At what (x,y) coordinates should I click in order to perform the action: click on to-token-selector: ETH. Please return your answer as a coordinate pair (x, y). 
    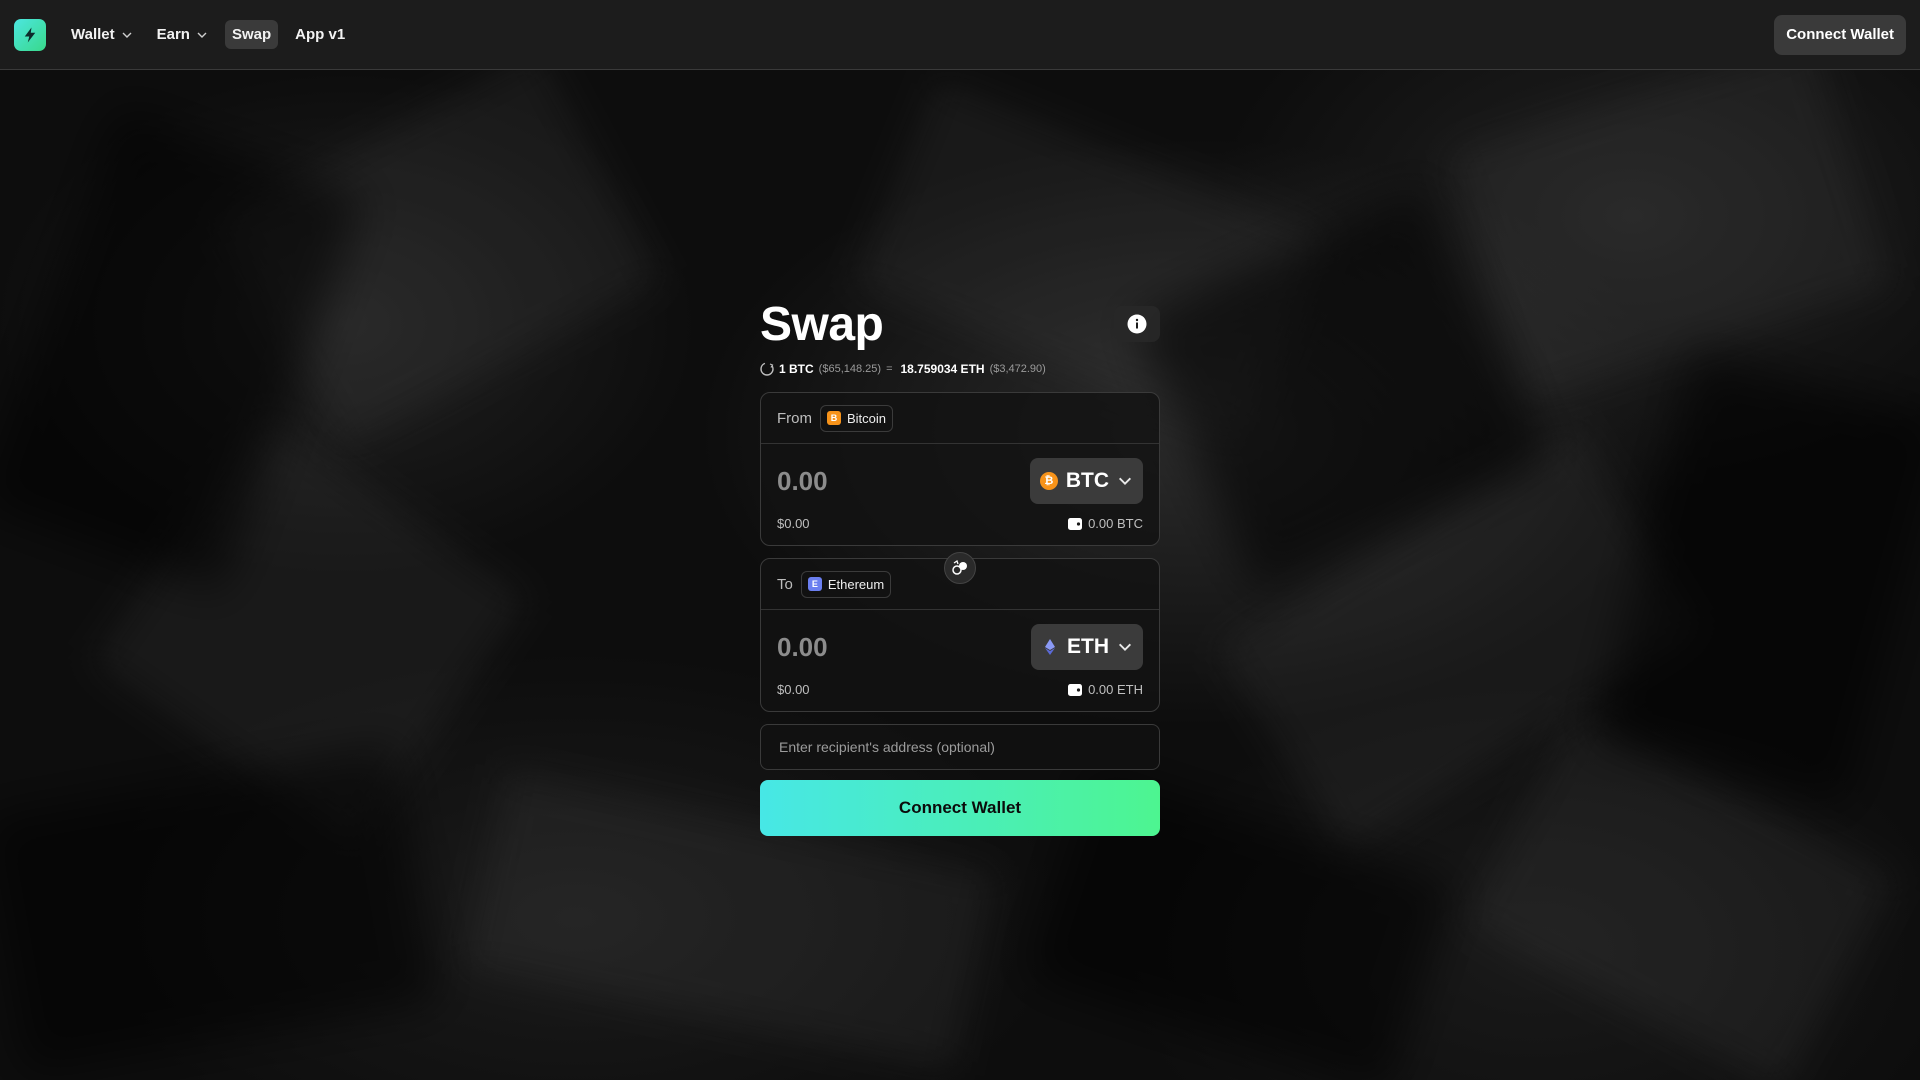
    Looking at the image, I should click on (1087, 647).